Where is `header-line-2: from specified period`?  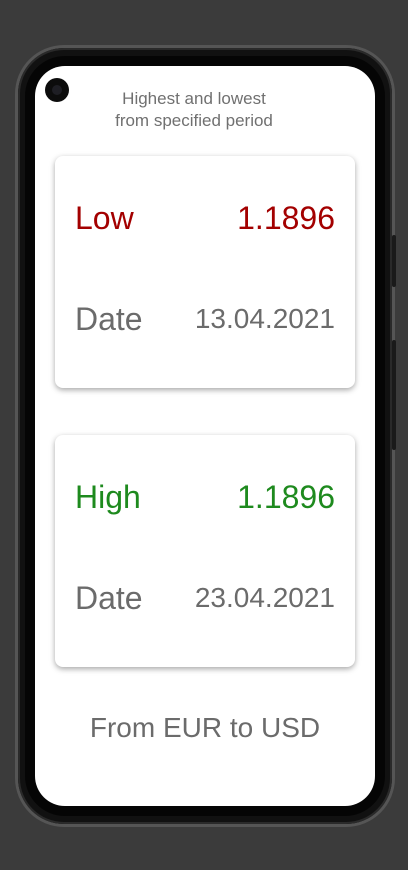 header-line-2: from specified period is located at coordinates (194, 120).